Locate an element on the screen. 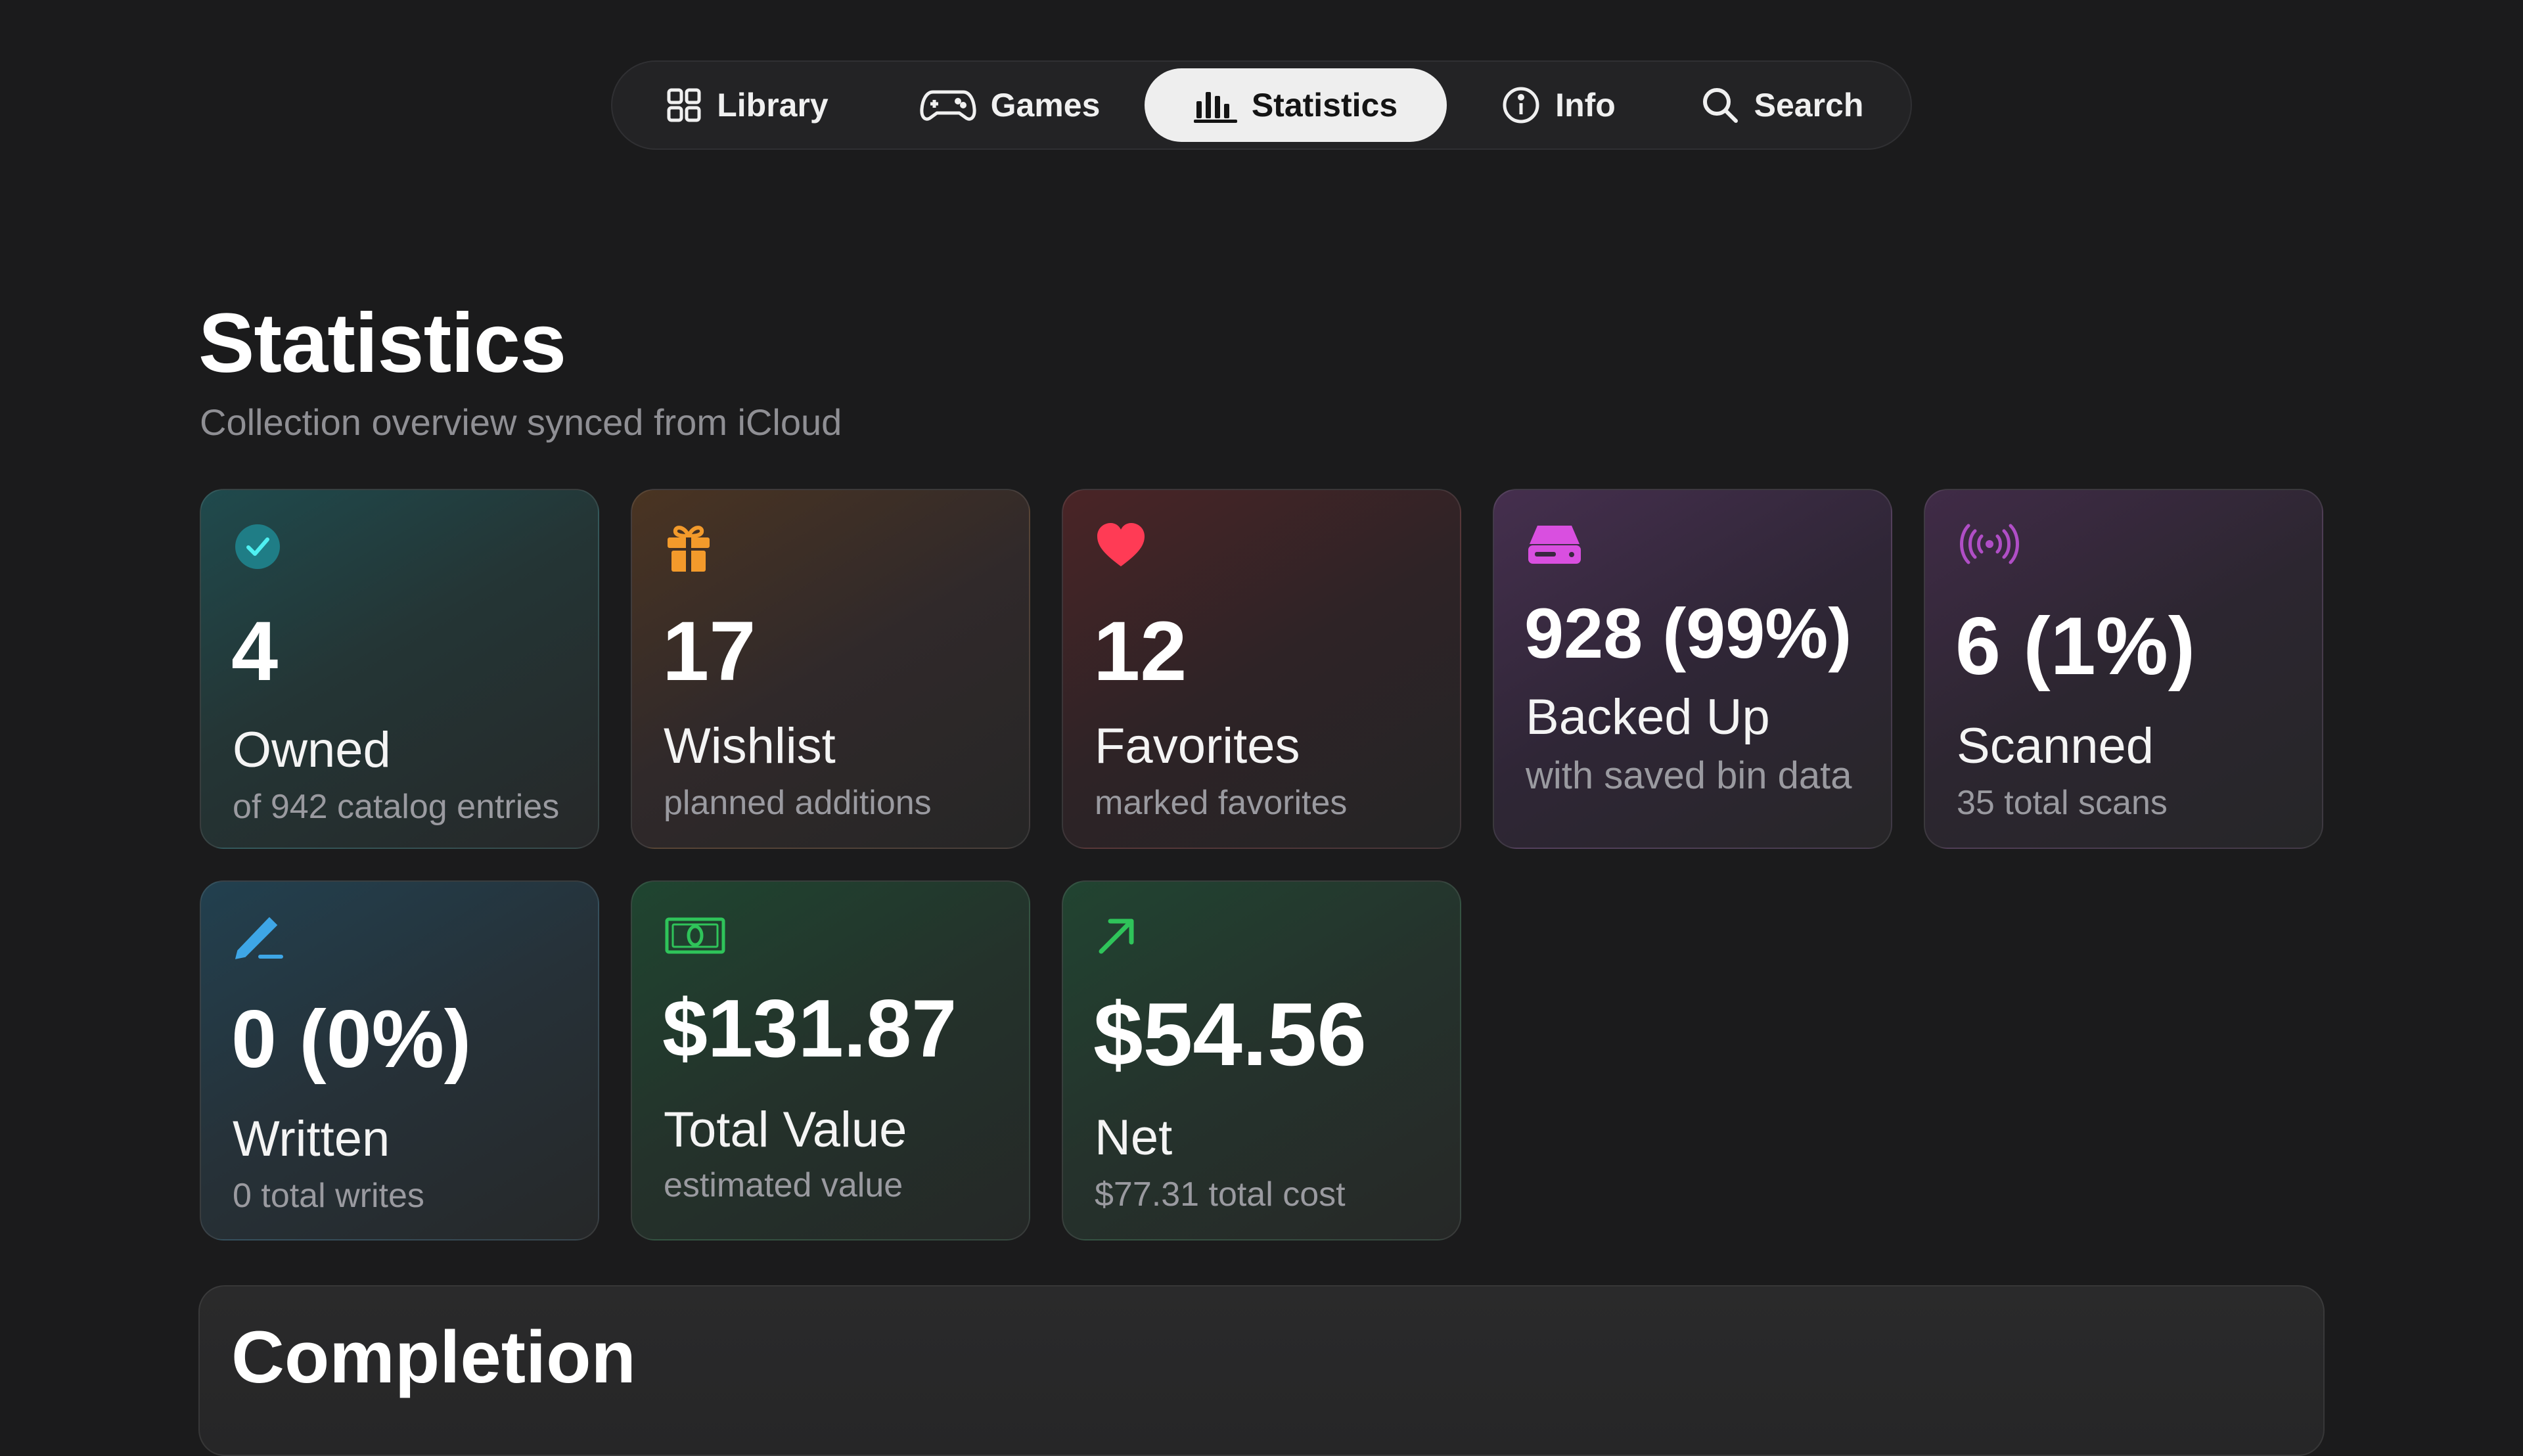 This screenshot has width=2523, height=1456. stat-card-written: 0 (0%) Written 0 total writes is located at coordinates (399, 1060).